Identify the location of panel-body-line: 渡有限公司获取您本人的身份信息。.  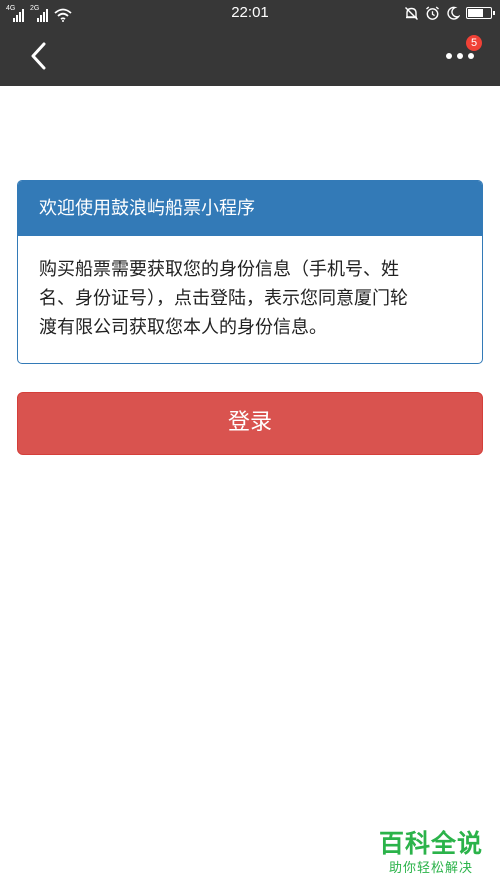
(183, 327).